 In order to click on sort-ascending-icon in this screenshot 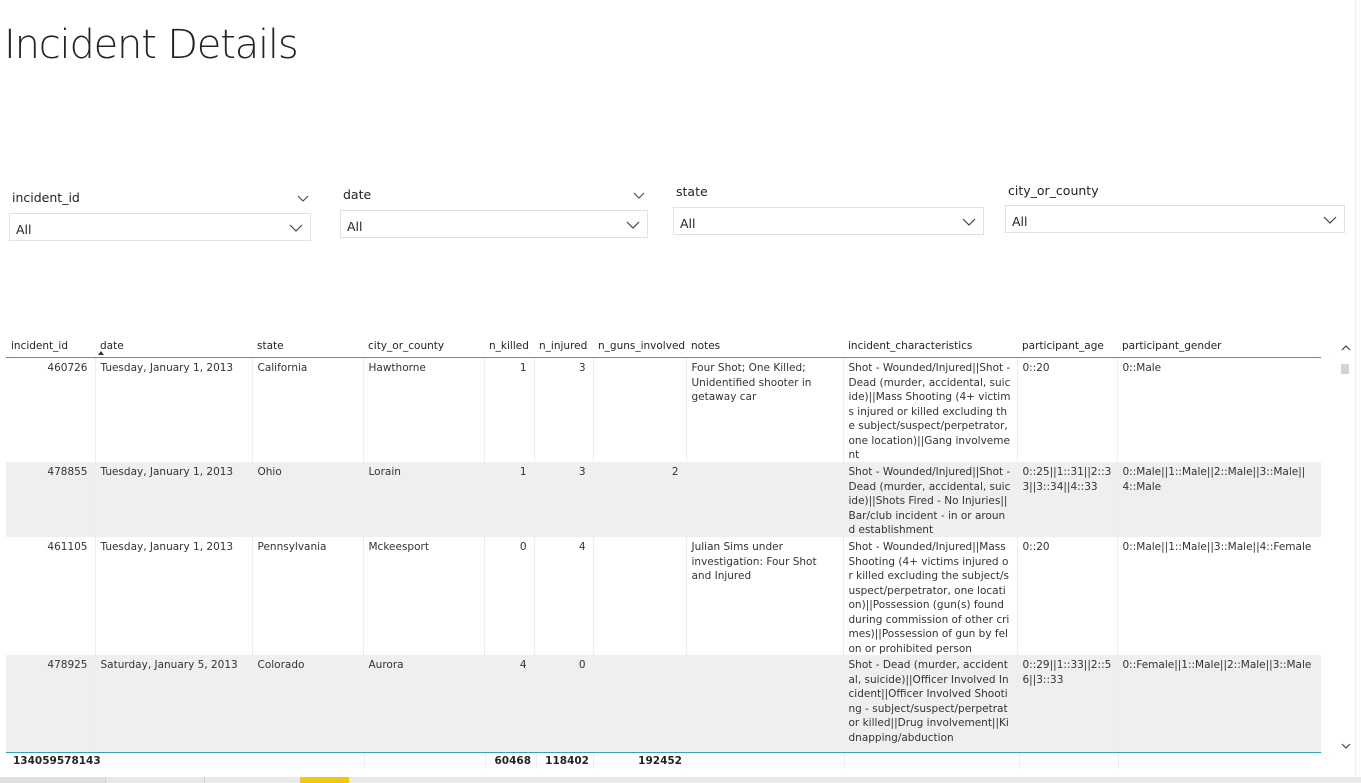, I will do `click(101, 353)`.